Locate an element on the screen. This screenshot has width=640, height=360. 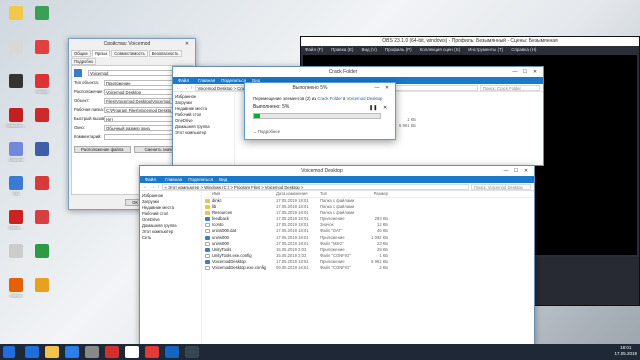
obs-menu-item: Справка (H) is located at coordinates (523, 49).